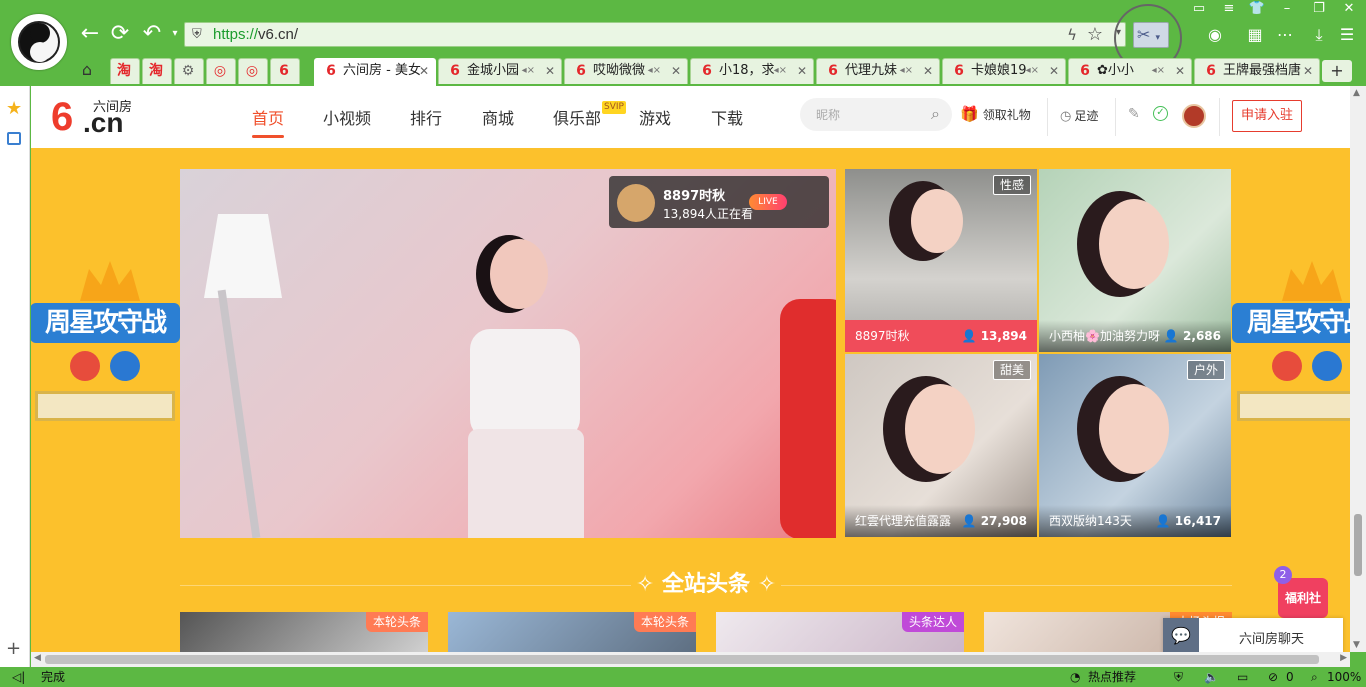  Describe the element at coordinates (995, 114) in the screenshot. I see `claim-gift-button: 🎁 领取礼物` at that location.